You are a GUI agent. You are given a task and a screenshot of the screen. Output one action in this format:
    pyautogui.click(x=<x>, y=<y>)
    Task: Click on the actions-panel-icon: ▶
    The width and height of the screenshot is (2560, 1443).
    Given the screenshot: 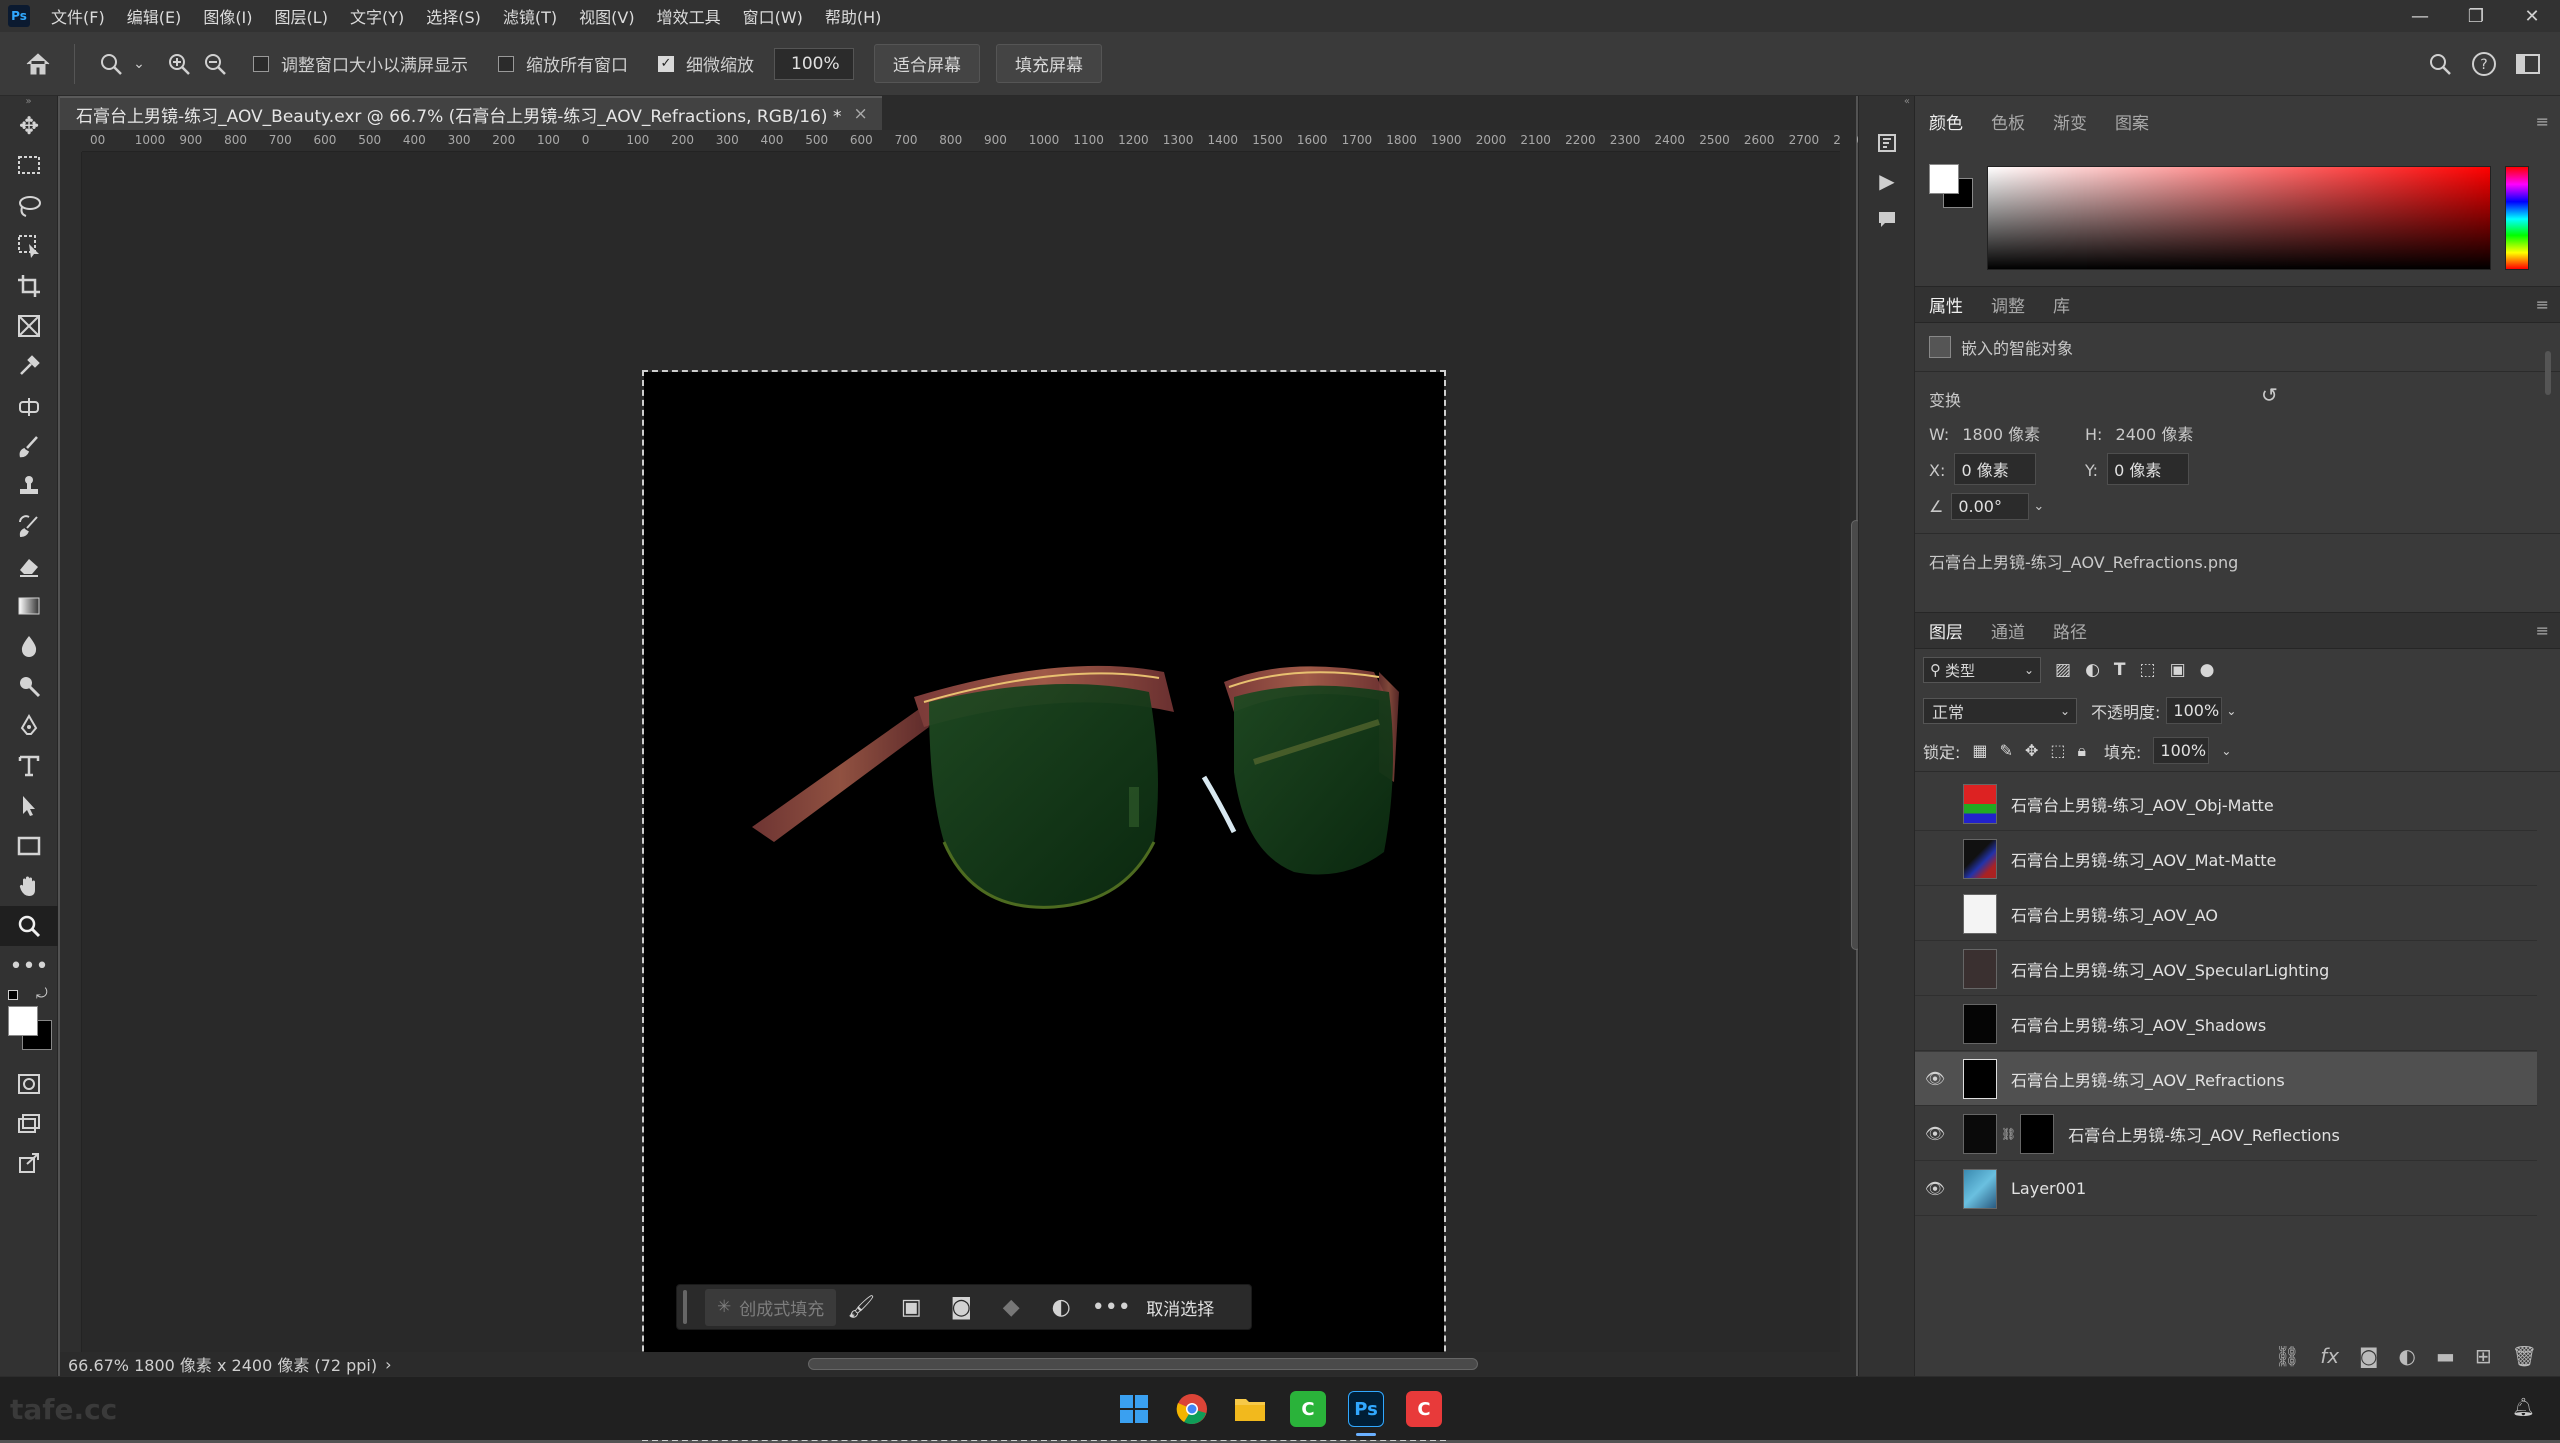 What is the action you would take?
    pyautogui.click(x=1887, y=181)
    